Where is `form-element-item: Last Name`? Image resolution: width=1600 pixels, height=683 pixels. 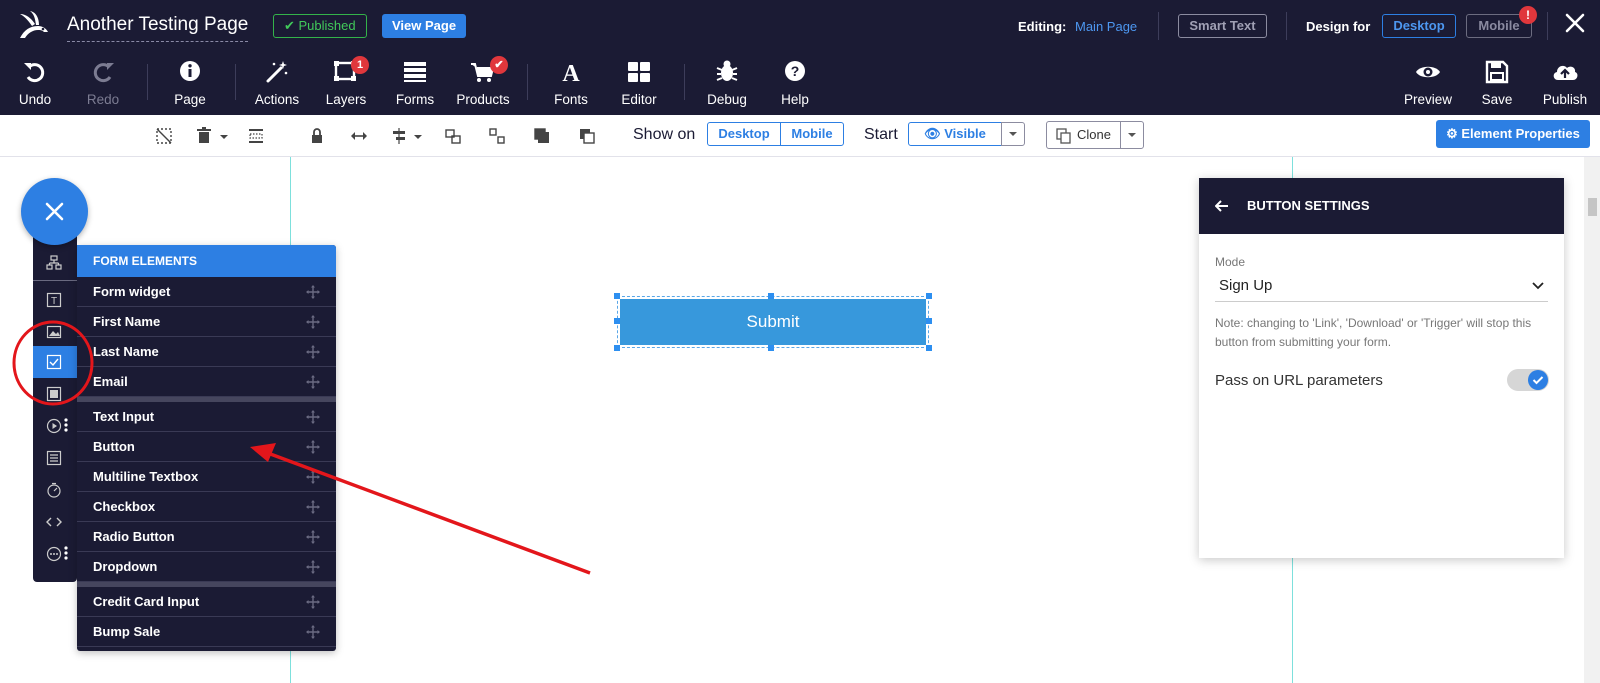
form-element-item: Last Name is located at coordinates (206, 352).